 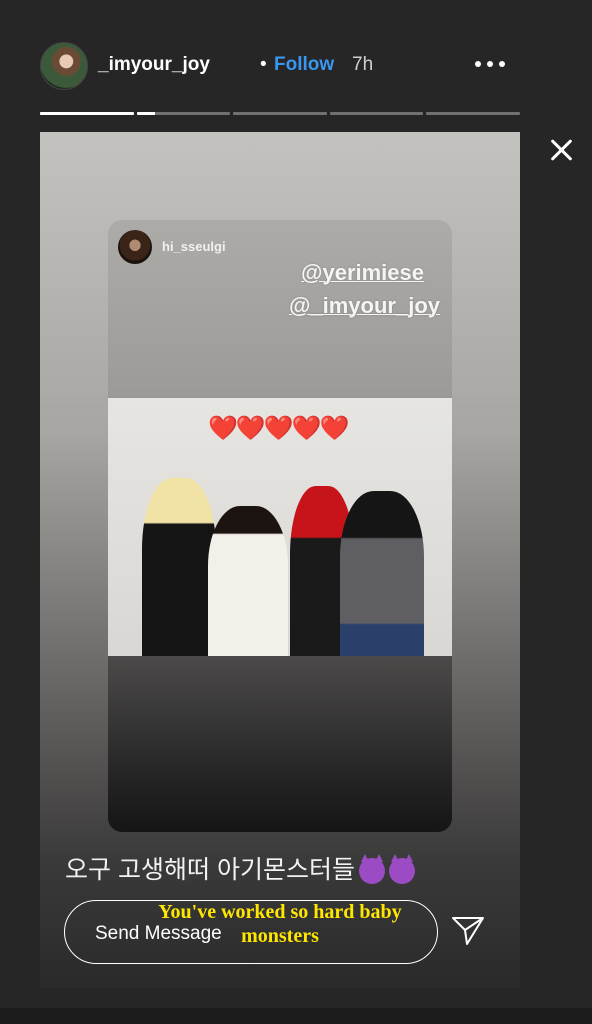 What do you see at coordinates (362, 273) in the screenshot?
I see `mention-yerimiese: @yerimiese` at bounding box center [362, 273].